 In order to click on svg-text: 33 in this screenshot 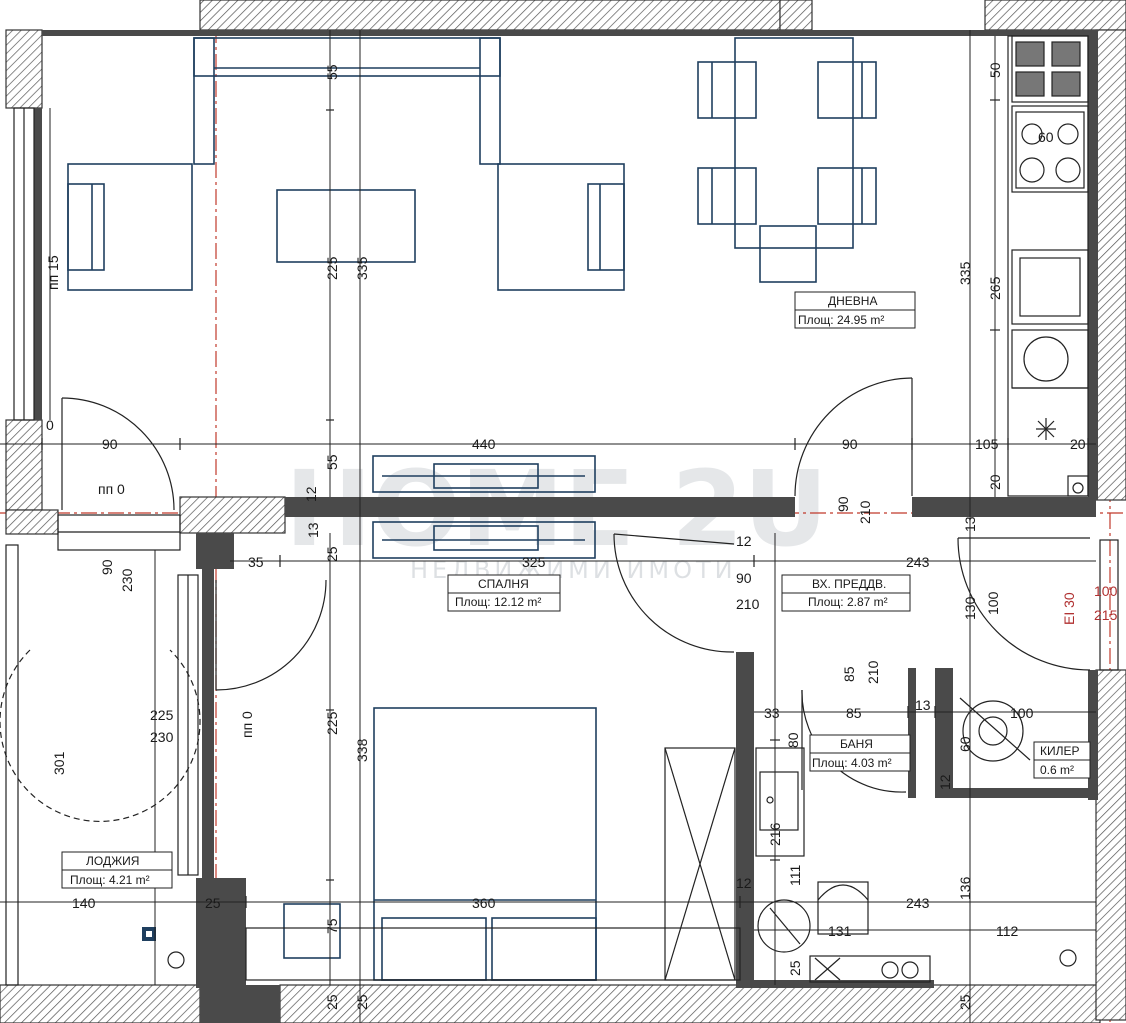, I will do `click(772, 713)`.